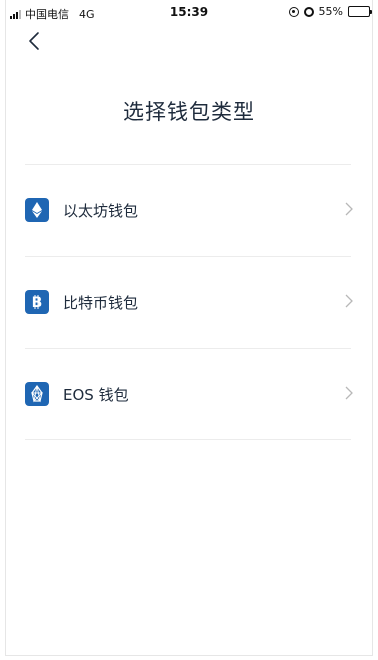 The width and height of the screenshot is (378, 660). Describe the element at coordinates (190, 302) in the screenshot. I see `wallet-item-bitcoin: B 比特币钱包` at that location.